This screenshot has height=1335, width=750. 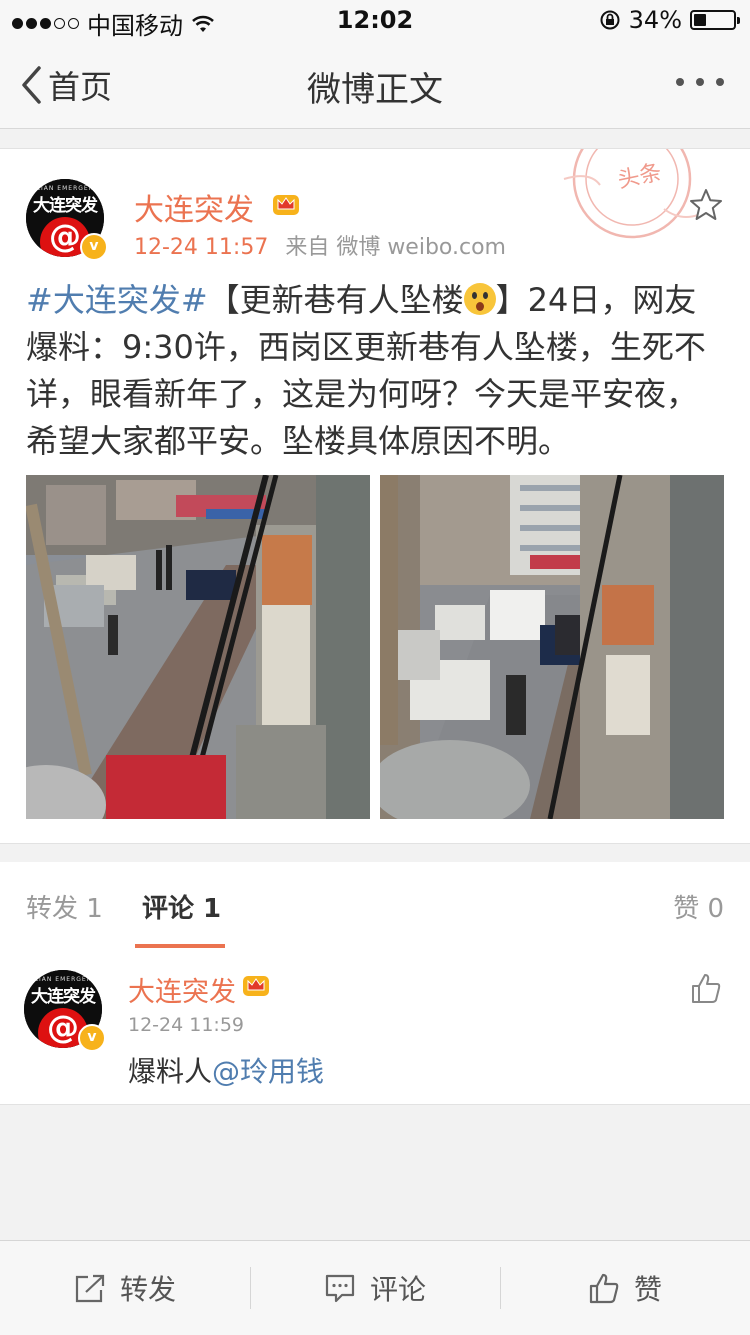 I want to click on like-button: 赞, so click(x=625, y=1288).